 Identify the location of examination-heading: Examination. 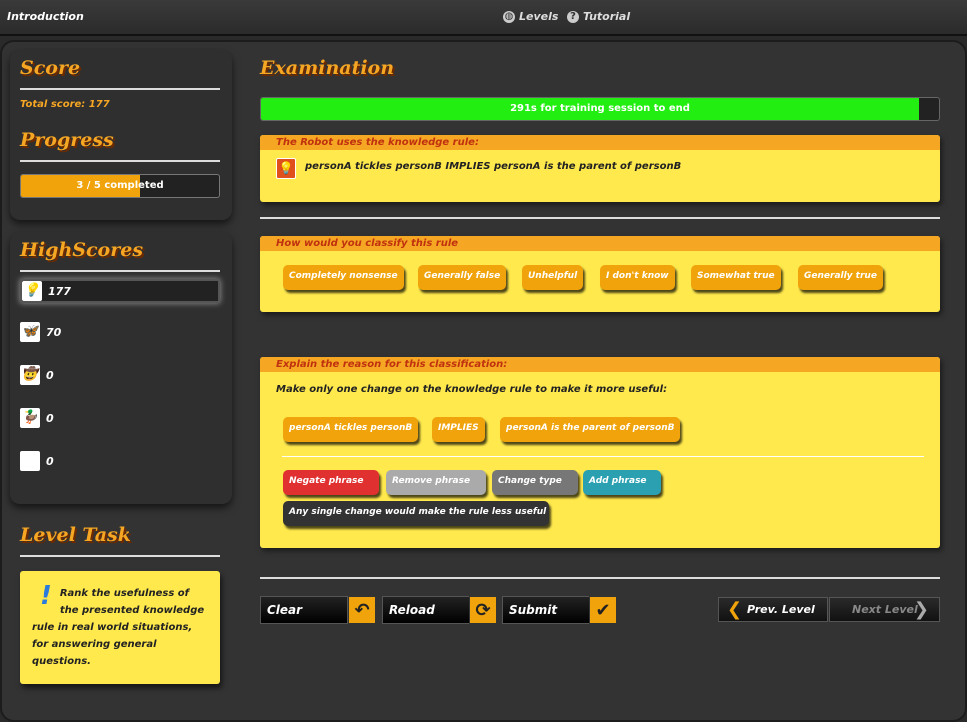
(327, 68).